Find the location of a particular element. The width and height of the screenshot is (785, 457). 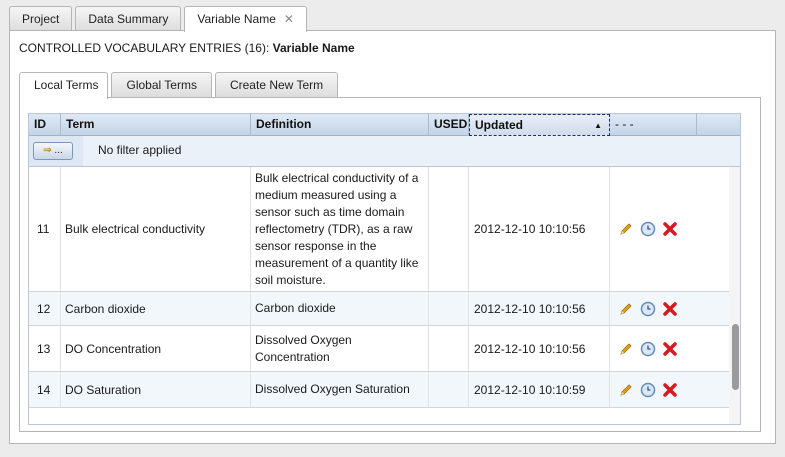

tab-variable-name: Variable Name ✕ is located at coordinates (245, 19).